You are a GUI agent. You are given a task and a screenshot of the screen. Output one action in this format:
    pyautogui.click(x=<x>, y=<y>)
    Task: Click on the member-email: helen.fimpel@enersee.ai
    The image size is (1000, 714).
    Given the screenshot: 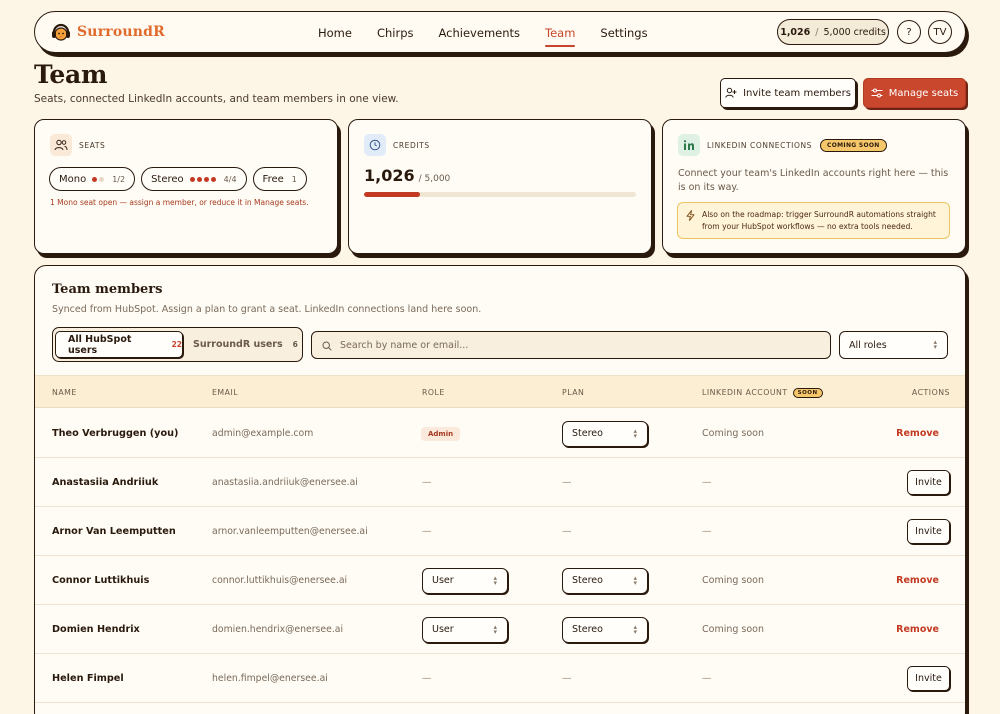 What is the action you would take?
    pyautogui.click(x=270, y=678)
    